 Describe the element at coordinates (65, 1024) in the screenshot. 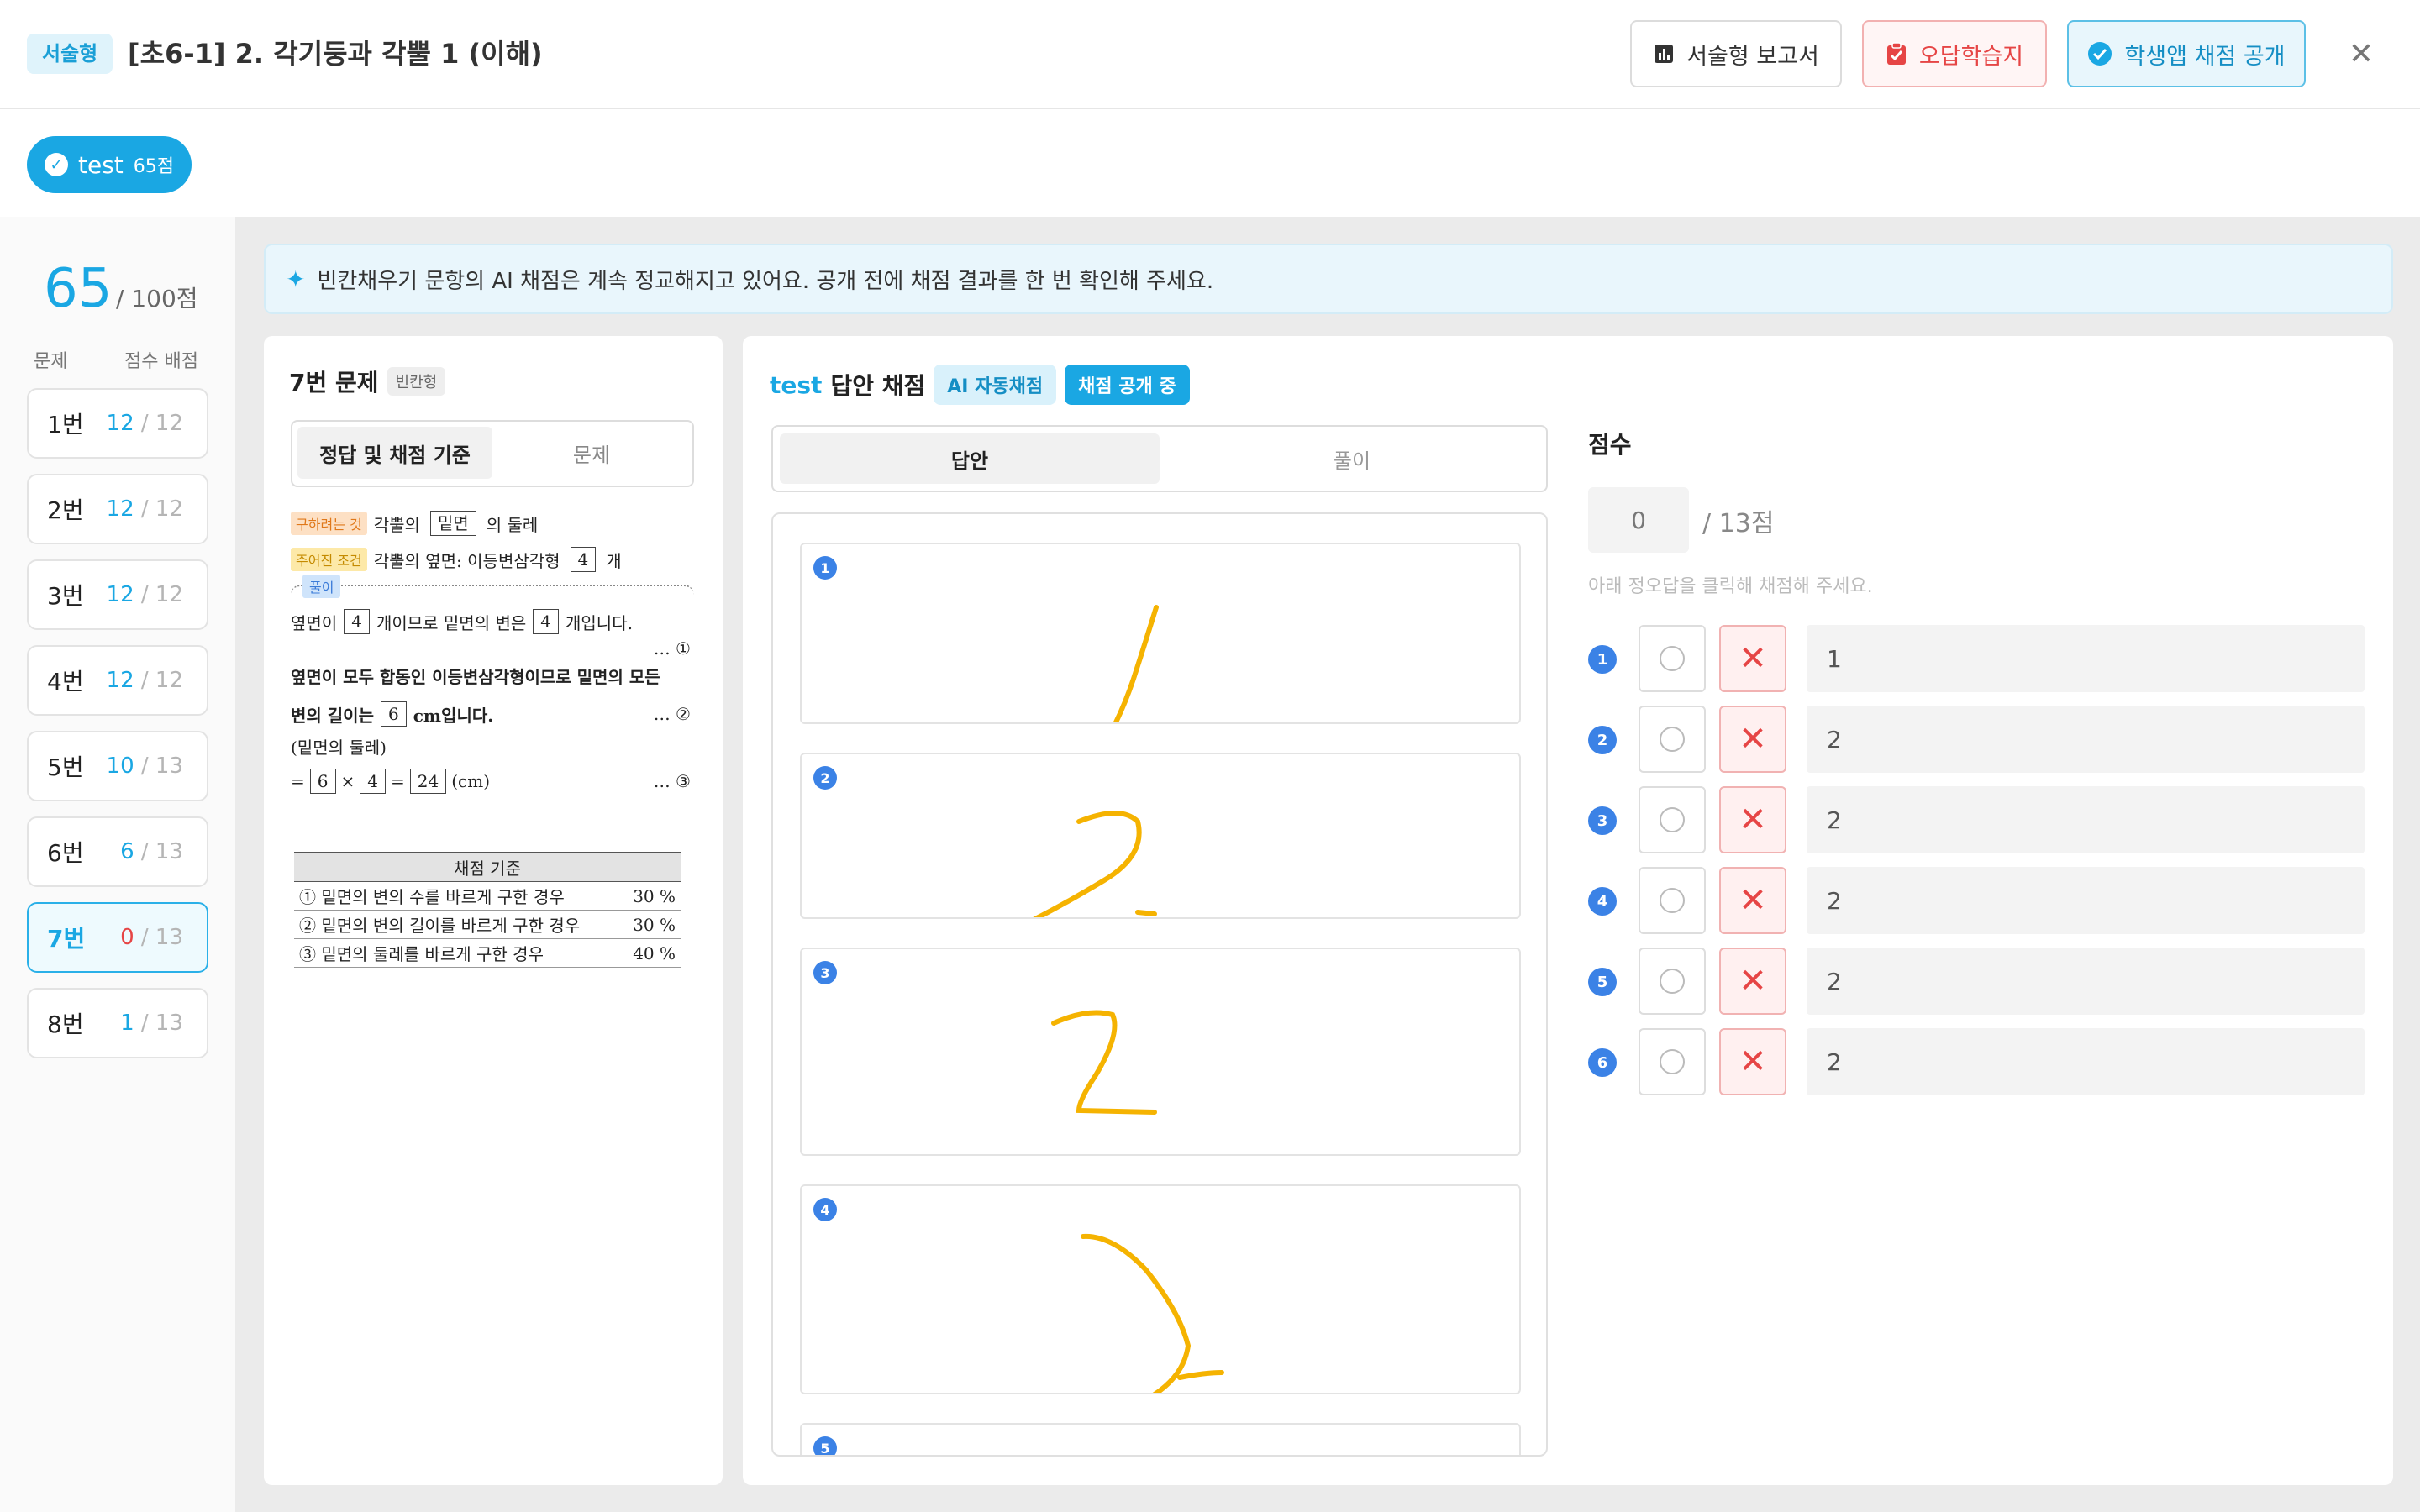

I see `question-label: 8번` at that location.